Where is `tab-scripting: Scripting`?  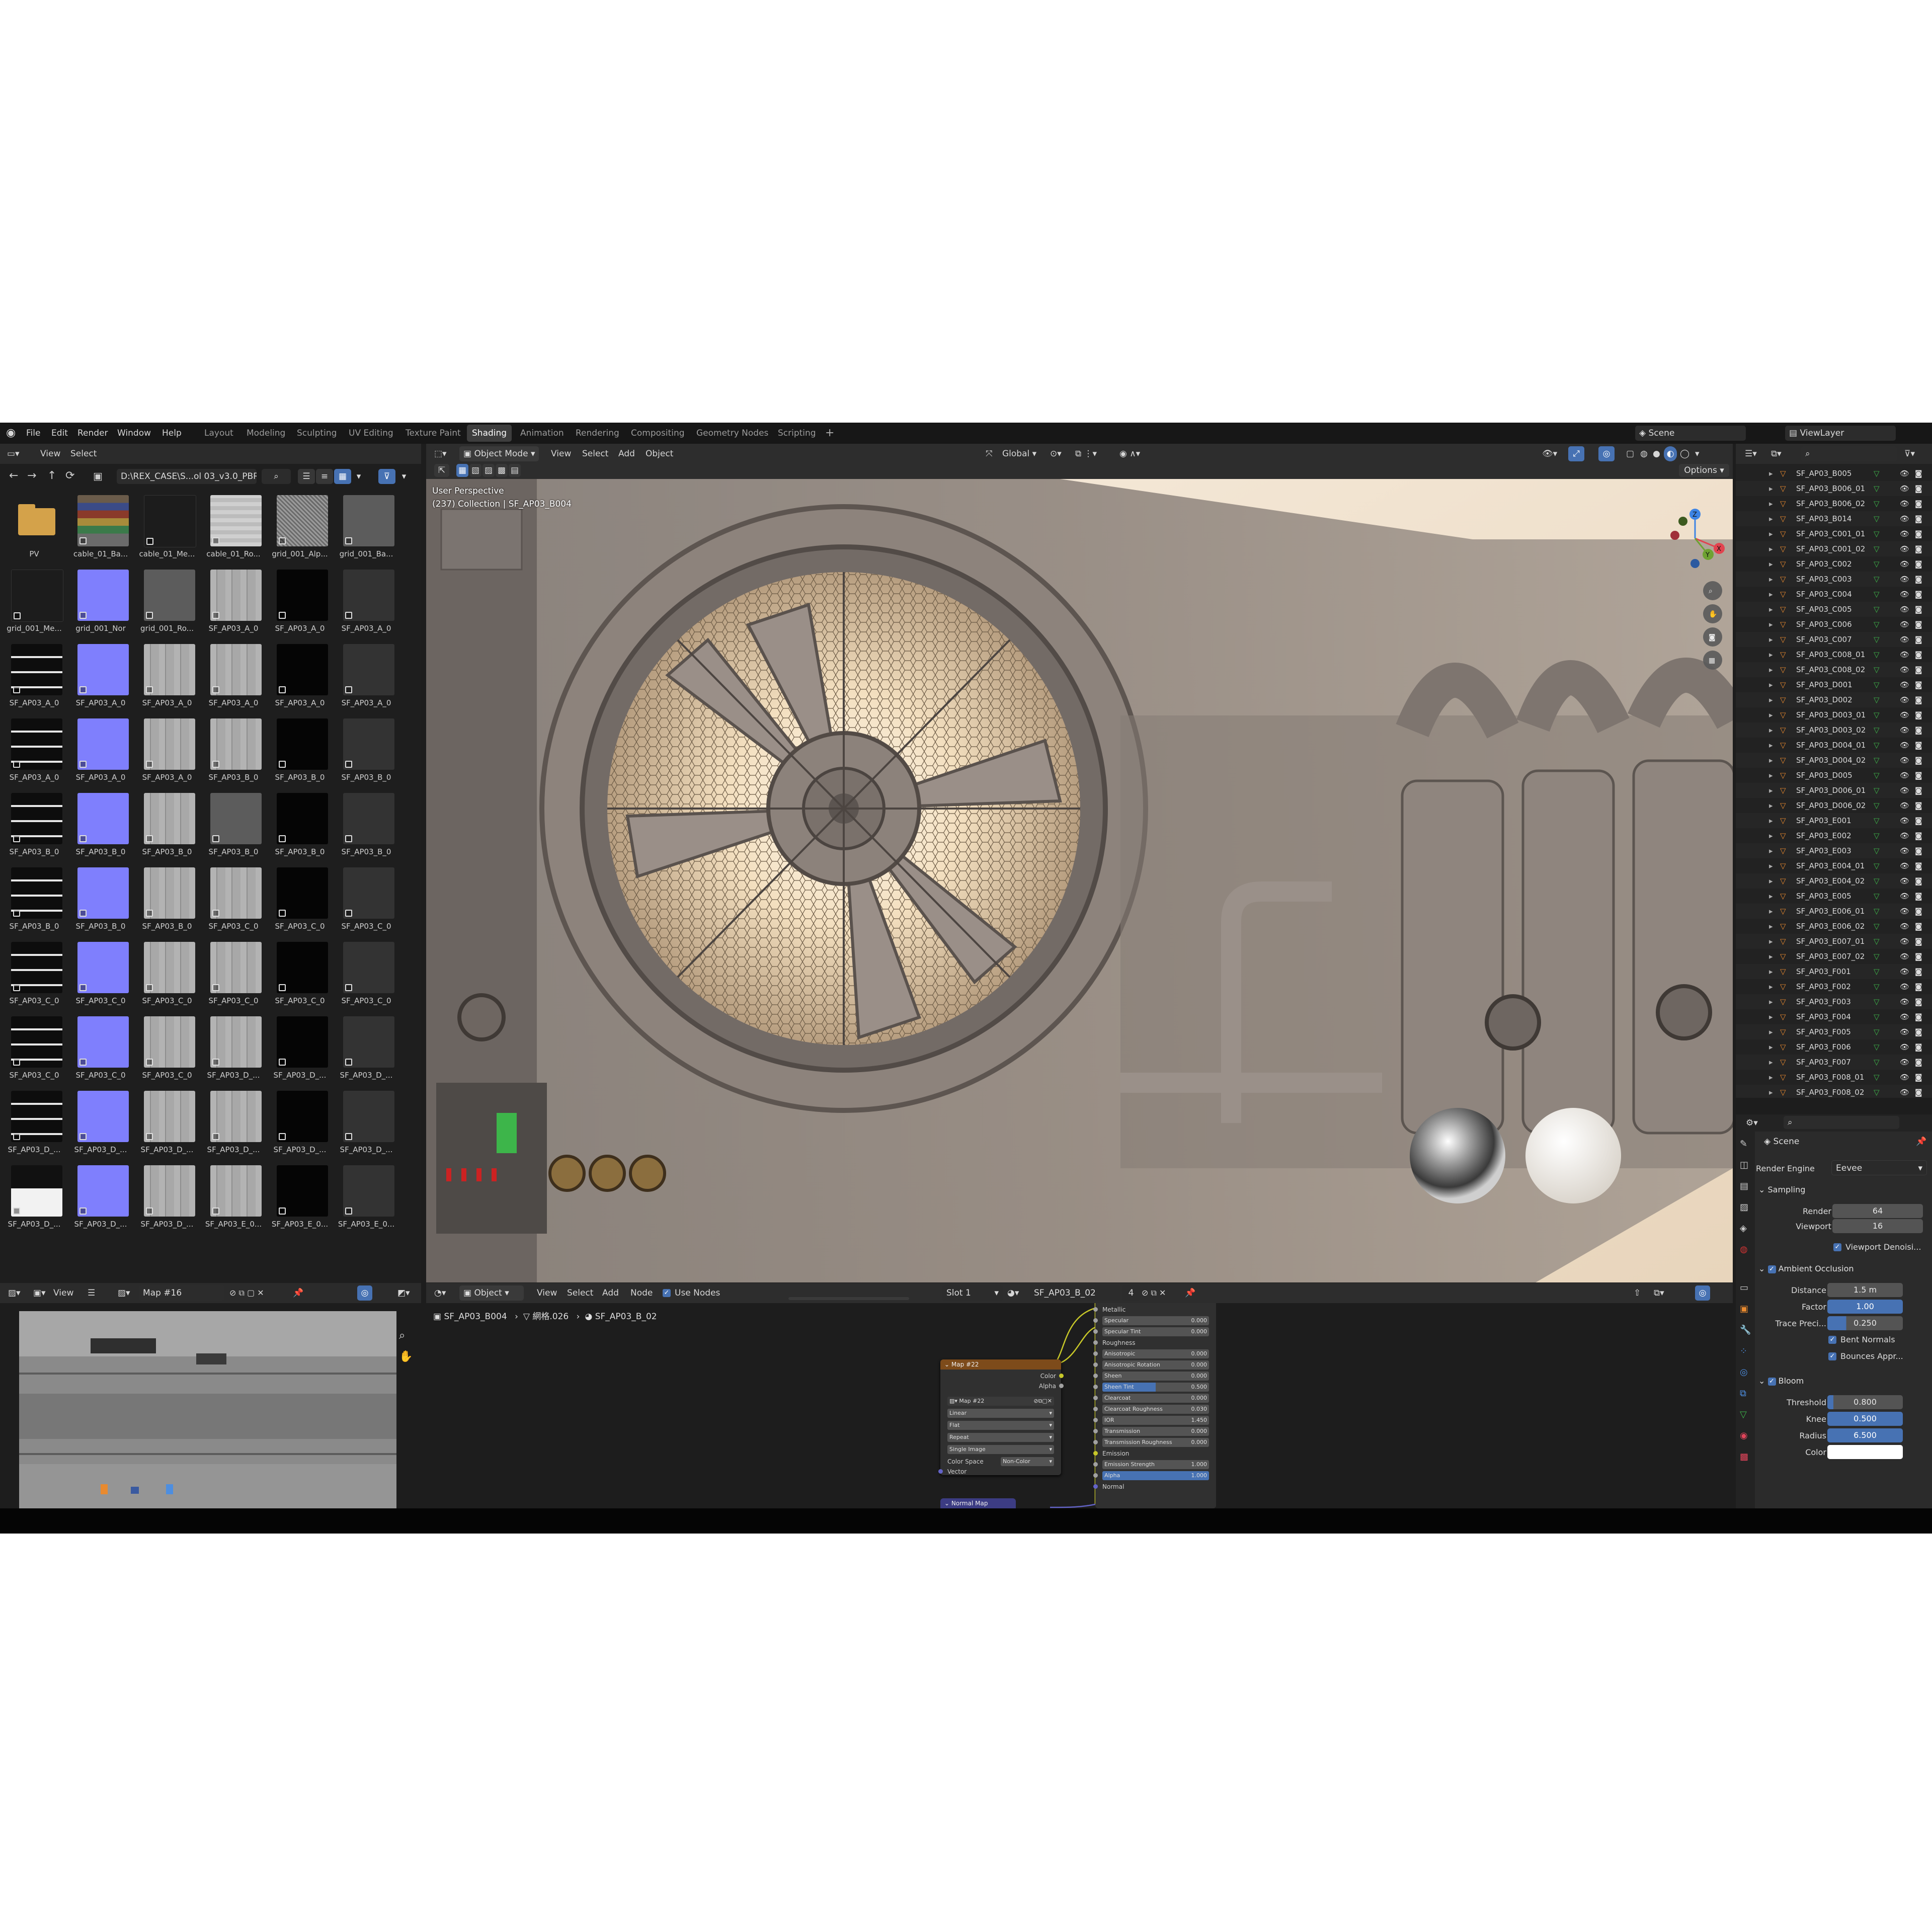
tab-scripting: Scripting is located at coordinates (797, 434).